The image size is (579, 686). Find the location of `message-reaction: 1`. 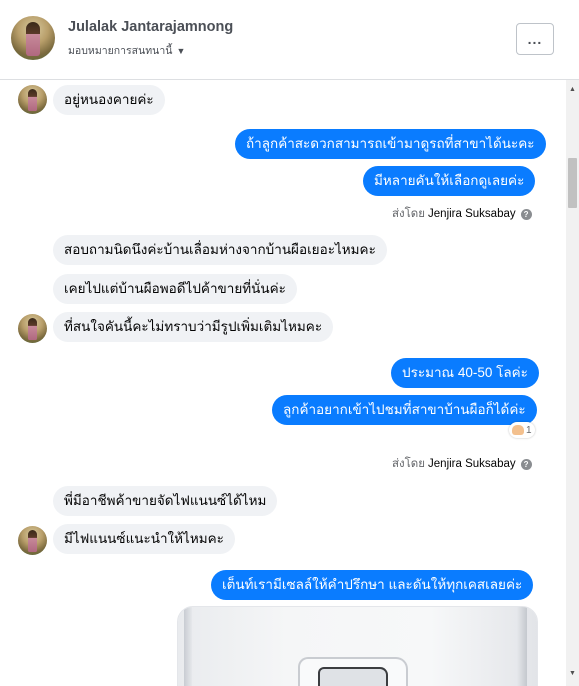

message-reaction: 1 is located at coordinates (522, 430).